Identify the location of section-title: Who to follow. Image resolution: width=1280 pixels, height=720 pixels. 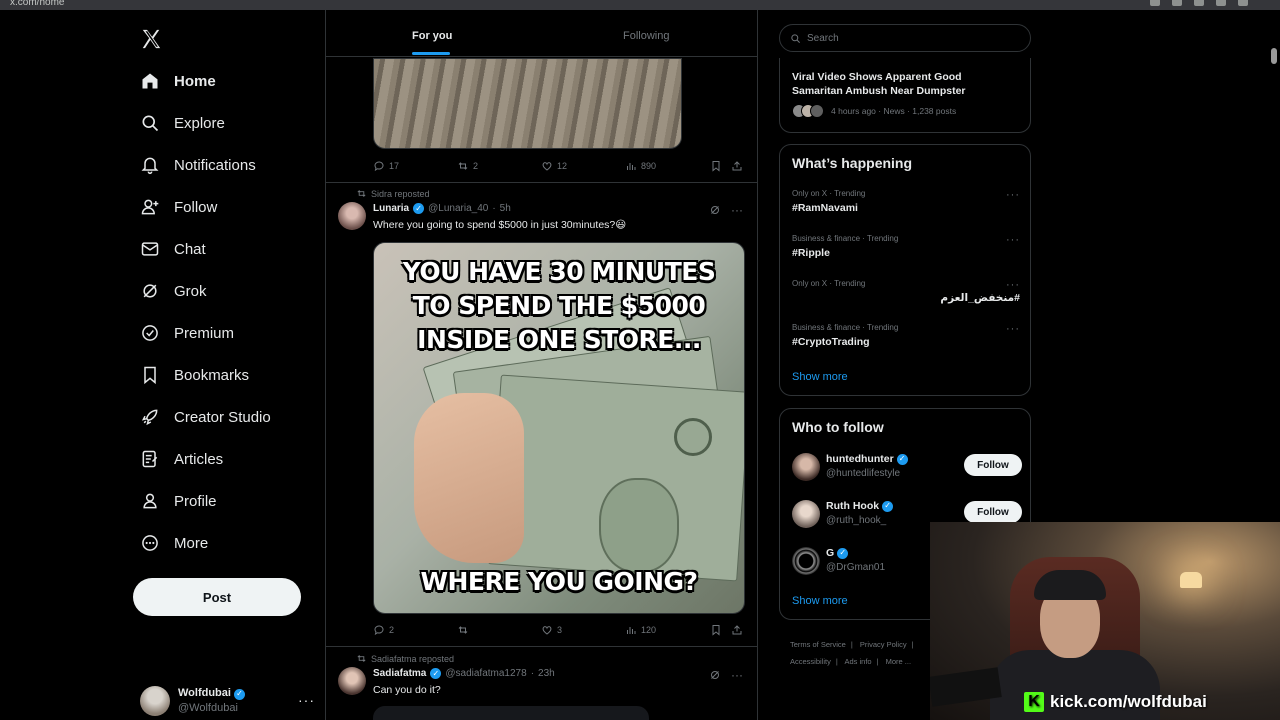
(838, 427).